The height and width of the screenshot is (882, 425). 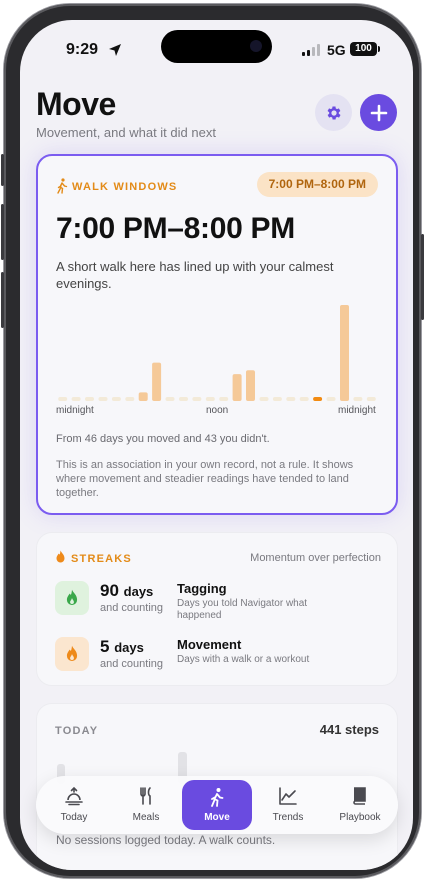 I want to click on book-icon, so click(x=359, y=796).